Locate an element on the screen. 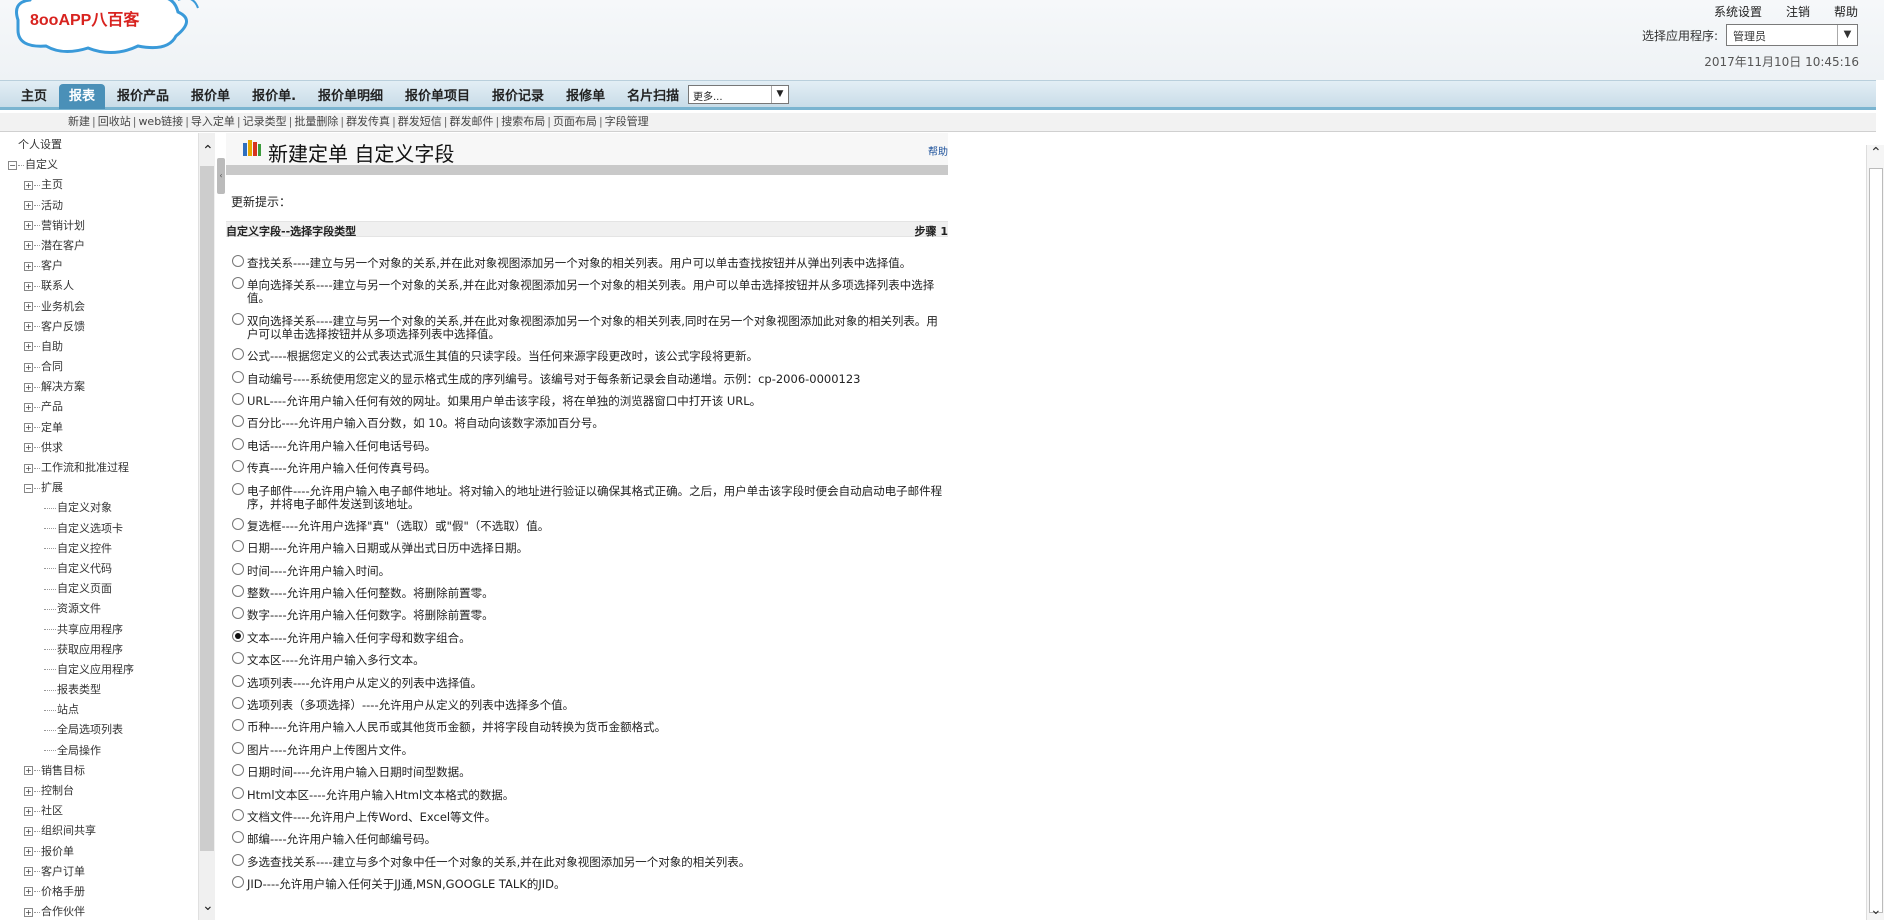 The width and height of the screenshot is (1884, 920). sidebar-item: 自定义控件 is located at coordinates (103, 549).